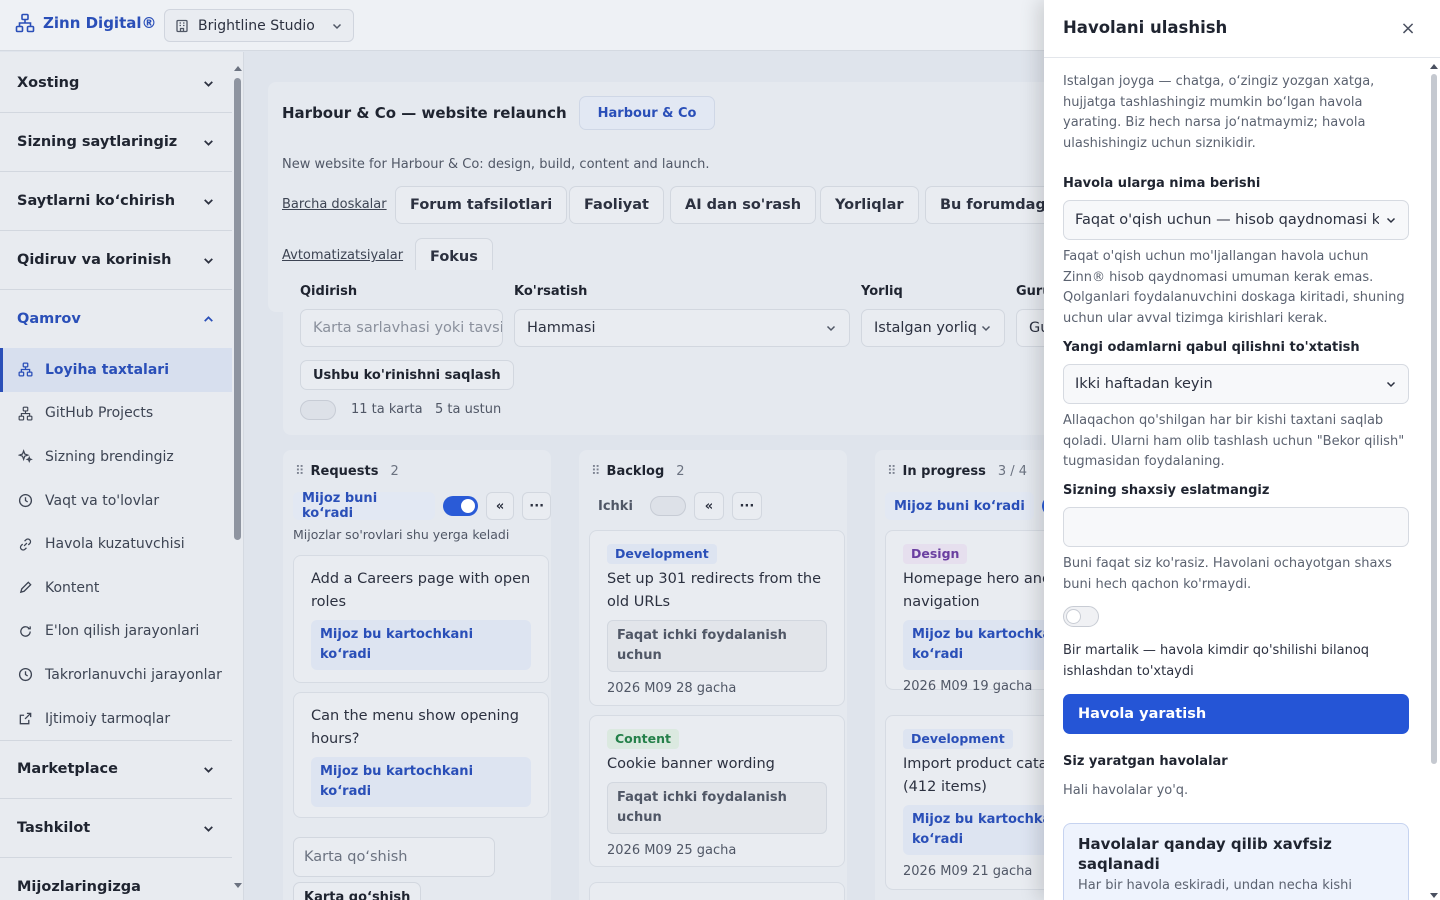  What do you see at coordinates (882, 291) in the screenshot?
I see `label-filter-label: Yorliq` at bounding box center [882, 291].